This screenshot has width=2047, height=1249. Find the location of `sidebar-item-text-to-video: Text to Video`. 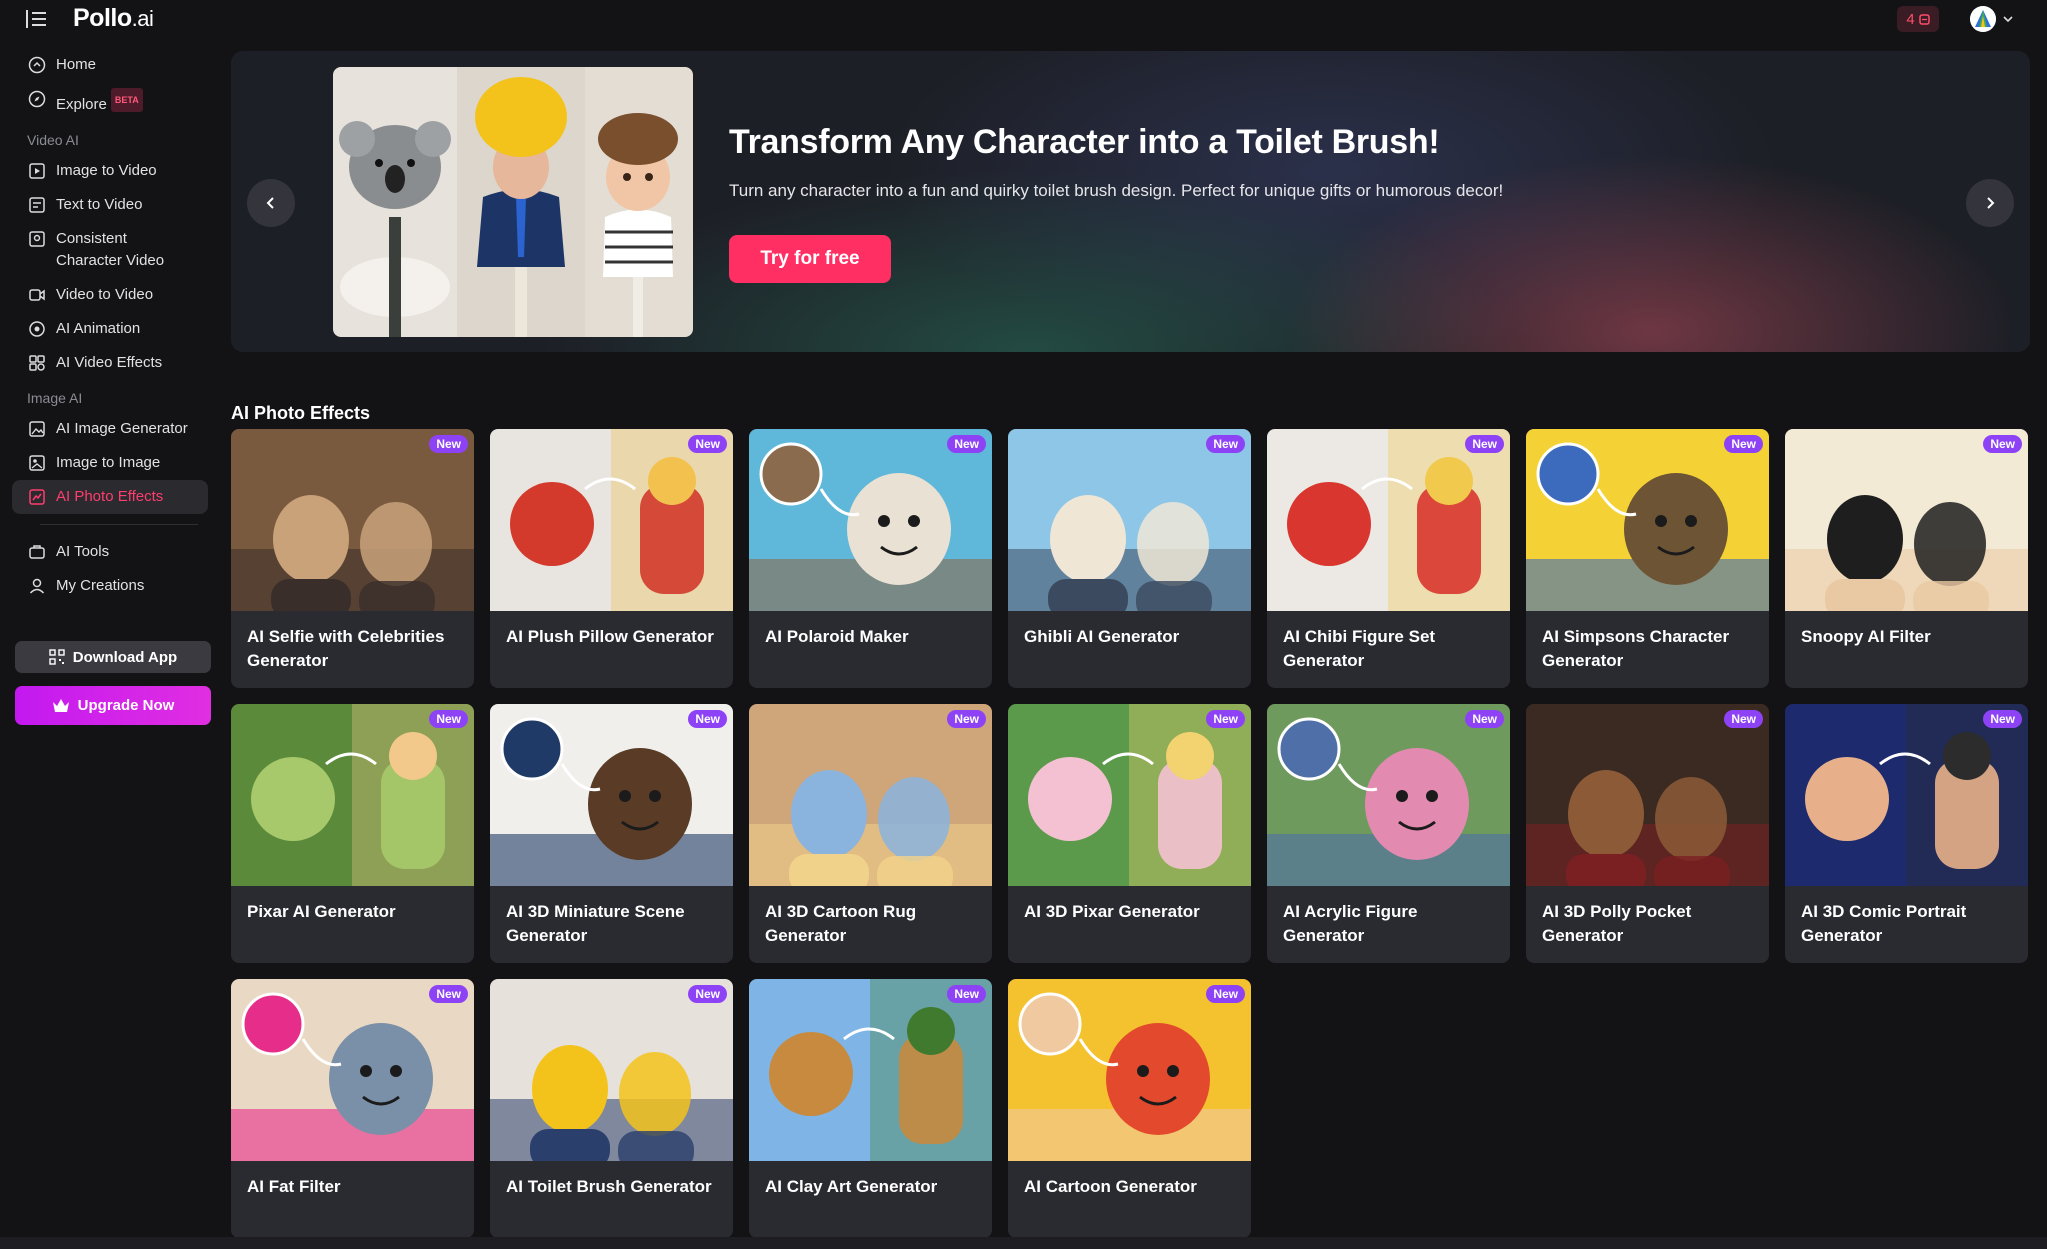

sidebar-item-text-to-video: Text to Video is located at coordinates (110, 205).